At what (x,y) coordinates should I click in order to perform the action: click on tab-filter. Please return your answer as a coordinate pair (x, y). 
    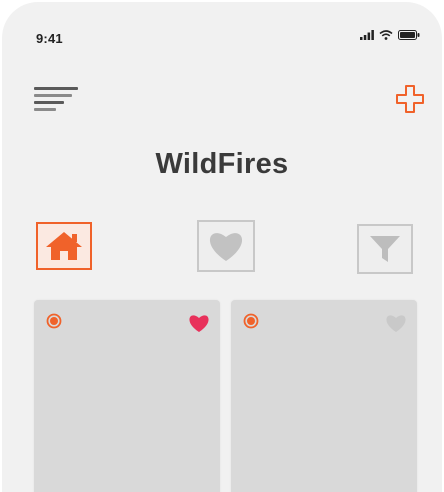
    Looking at the image, I should click on (385, 249).